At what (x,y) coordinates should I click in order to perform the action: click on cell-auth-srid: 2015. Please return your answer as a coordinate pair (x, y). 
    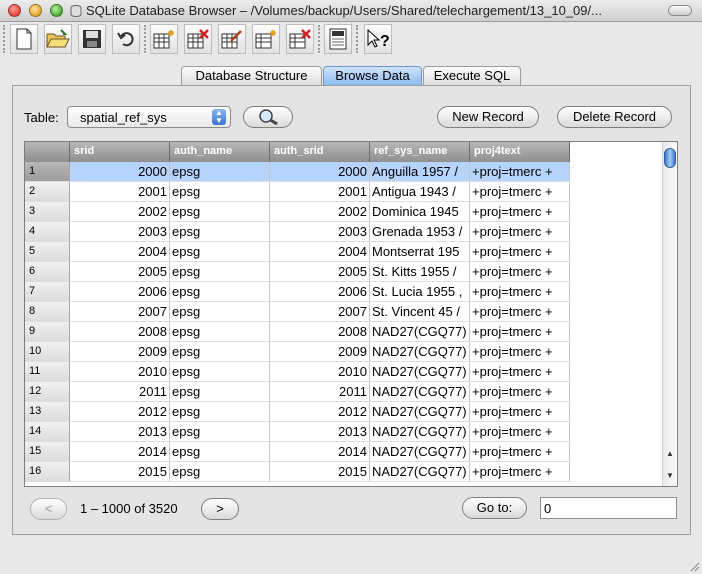
    Looking at the image, I should click on (320, 472).